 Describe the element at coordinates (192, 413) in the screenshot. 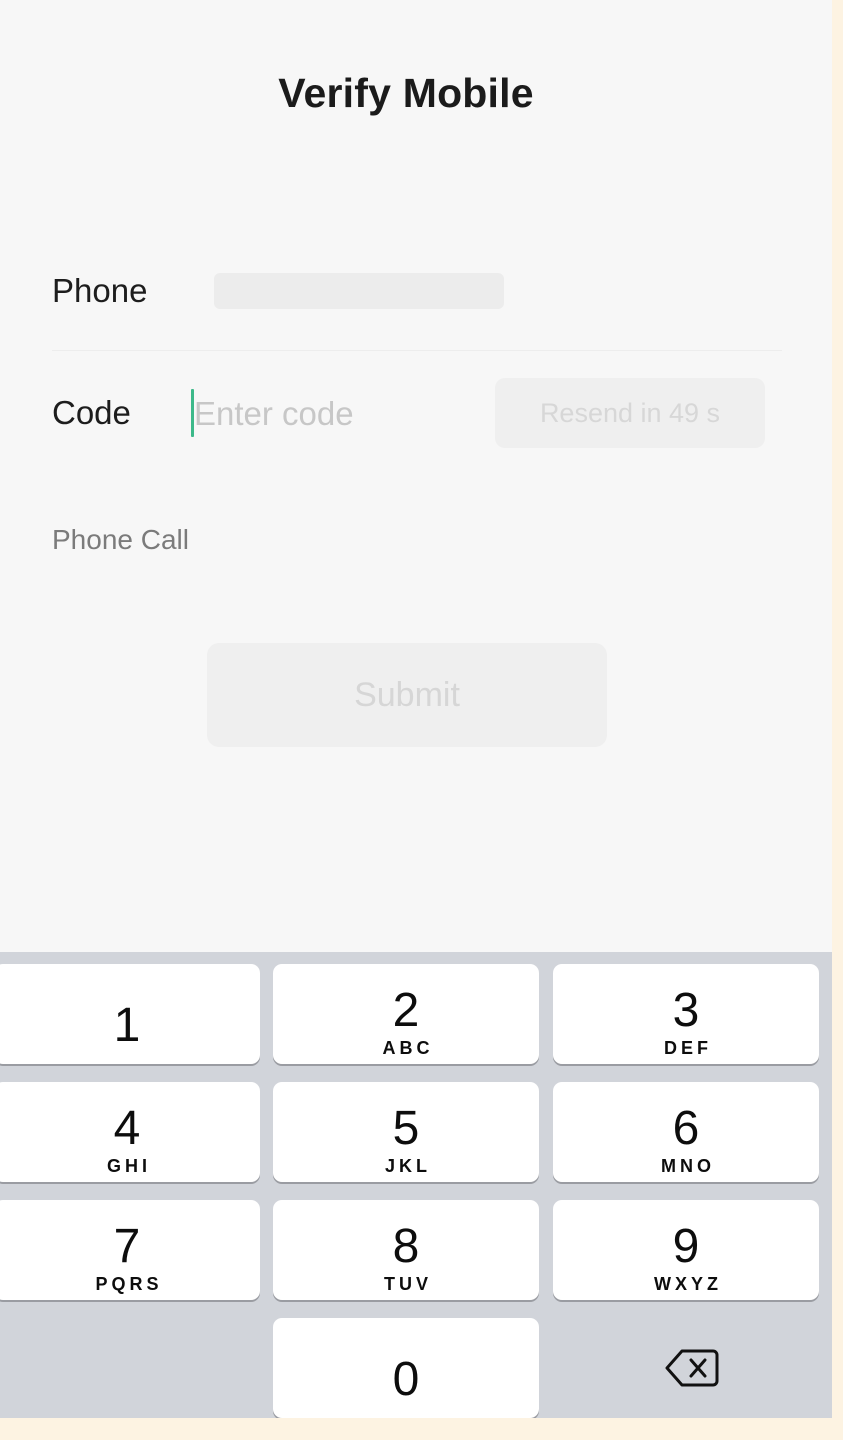

I see `text-caret` at that location.